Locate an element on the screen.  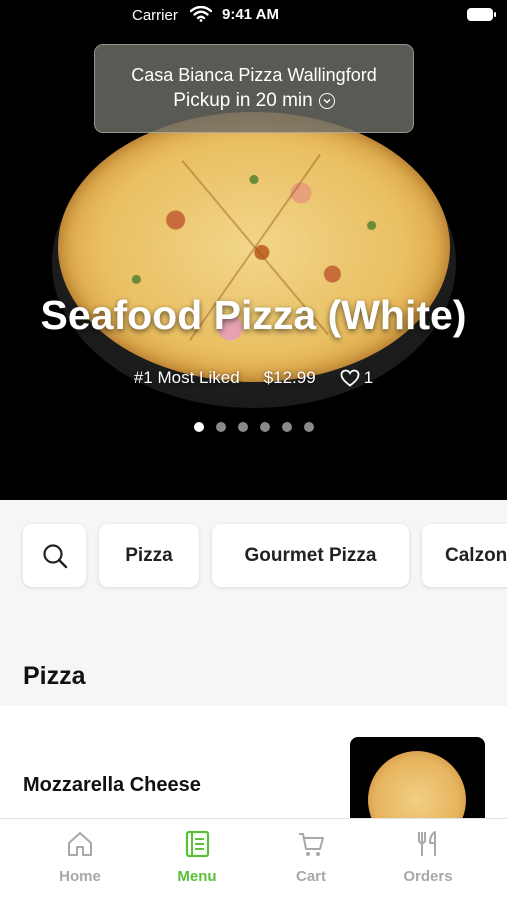
tab-menu: Menu is located at coordinates (197, 864).